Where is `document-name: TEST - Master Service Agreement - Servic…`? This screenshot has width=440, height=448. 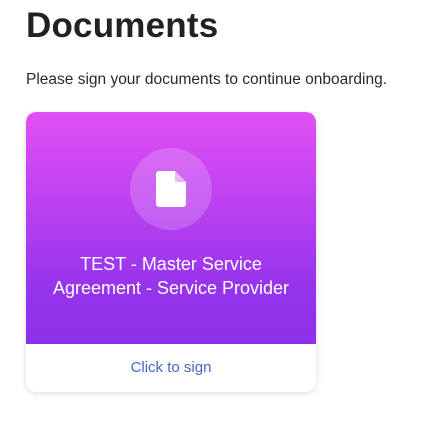 document-name: TEST - Master Service Agreement - Servic… is located at coordinates (171, 276).